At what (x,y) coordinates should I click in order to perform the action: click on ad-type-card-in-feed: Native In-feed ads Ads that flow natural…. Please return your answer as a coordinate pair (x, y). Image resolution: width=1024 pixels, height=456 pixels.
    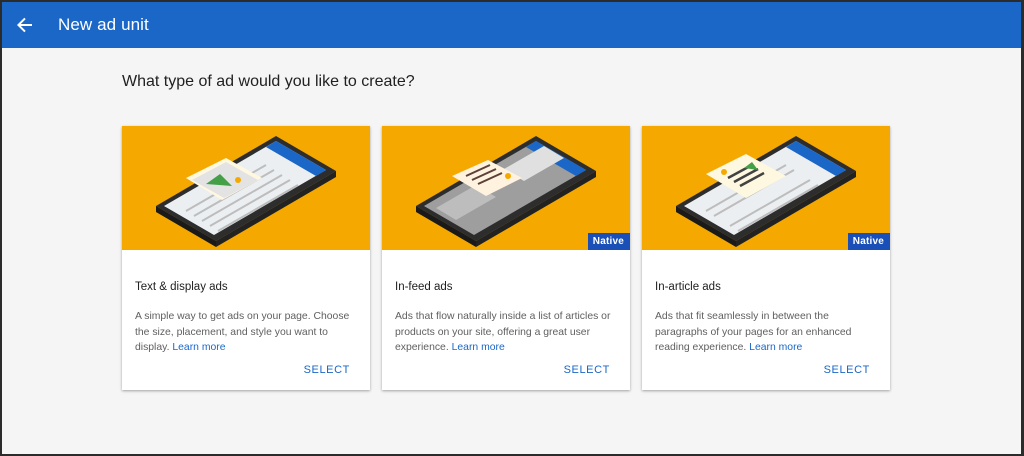
    Looking at the image, I should click on (506, 258).